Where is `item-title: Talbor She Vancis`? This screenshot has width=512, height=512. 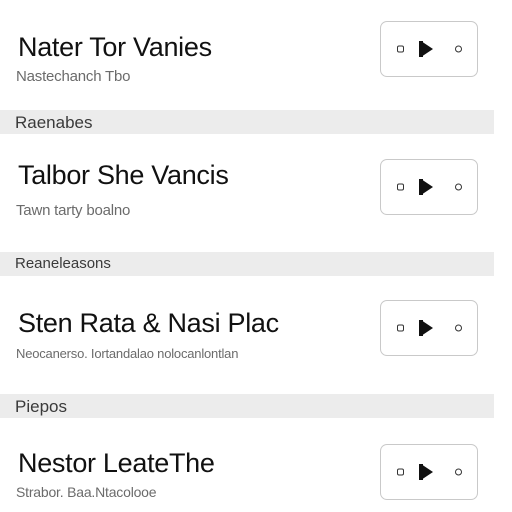
item-title: Talbor She Vancis is located at coordinates (123, 175).